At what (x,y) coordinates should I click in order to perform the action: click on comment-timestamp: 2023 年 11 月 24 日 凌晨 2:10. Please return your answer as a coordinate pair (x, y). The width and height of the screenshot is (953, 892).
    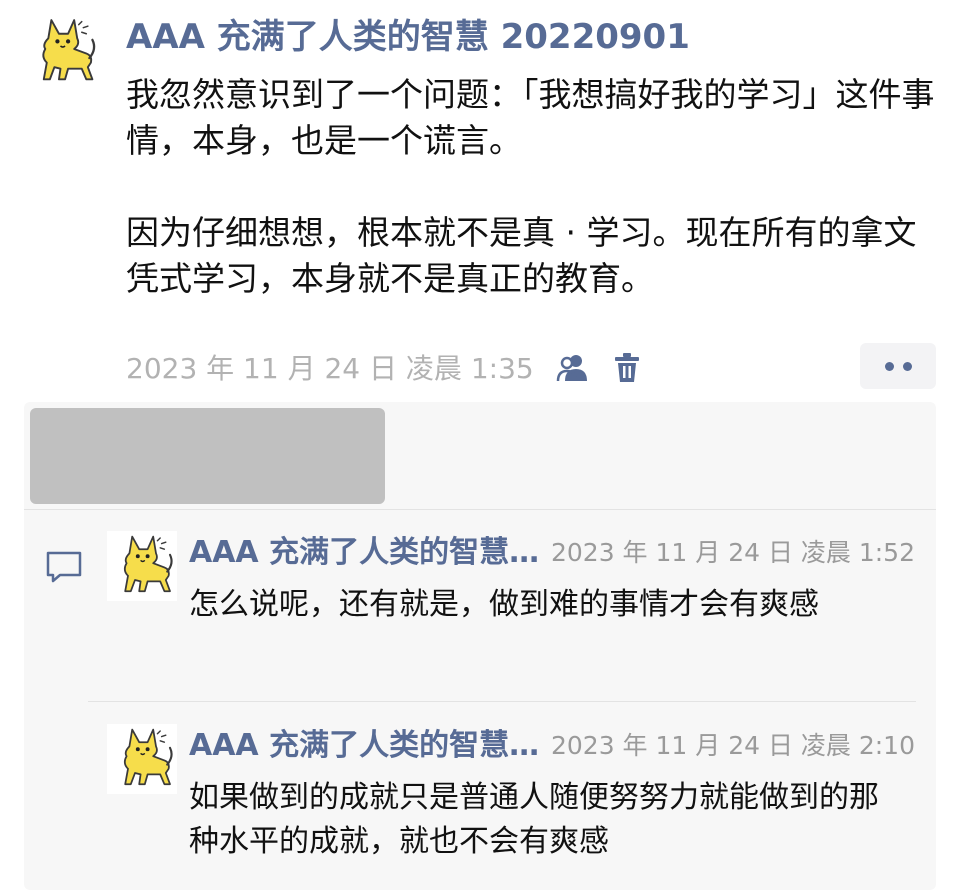
    Looking at the image, I should click on (732, 745).